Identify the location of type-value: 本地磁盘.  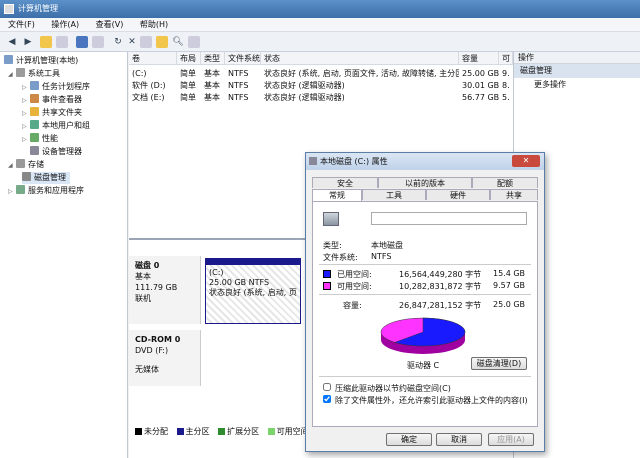
(387, 245).